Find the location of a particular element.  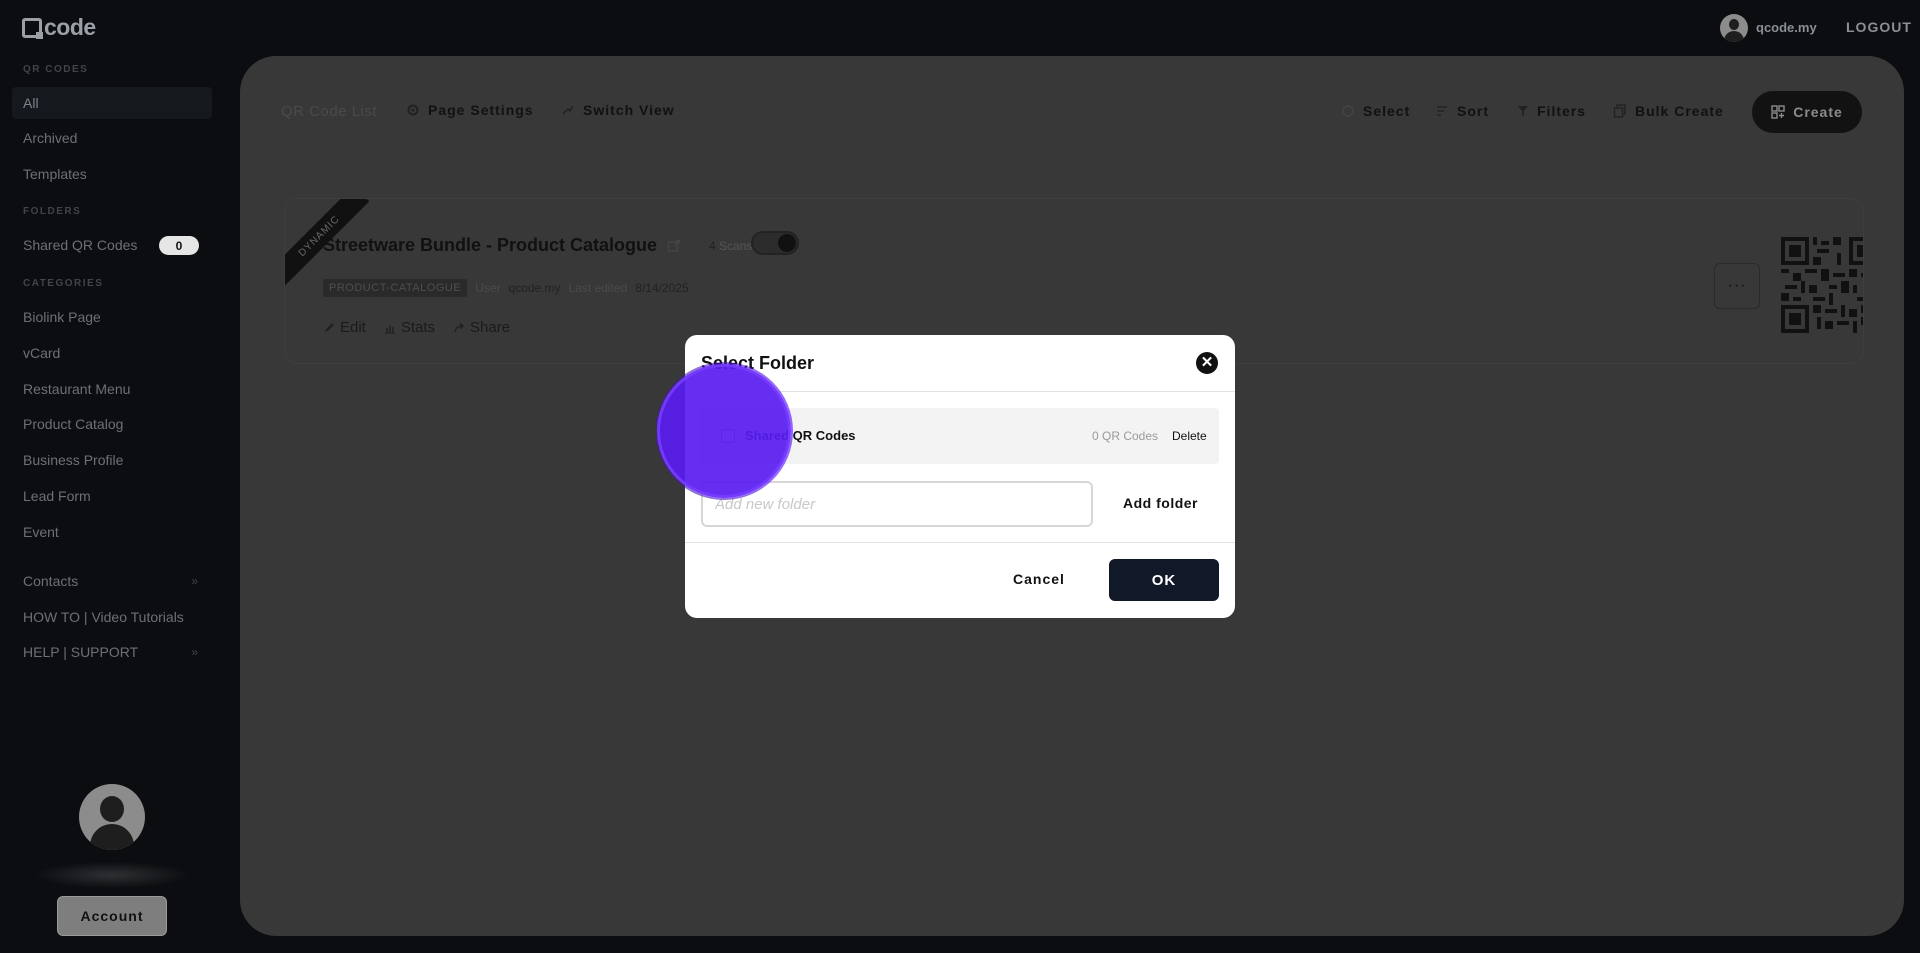

ok-button: OK is located at coordinates (1164, 580).